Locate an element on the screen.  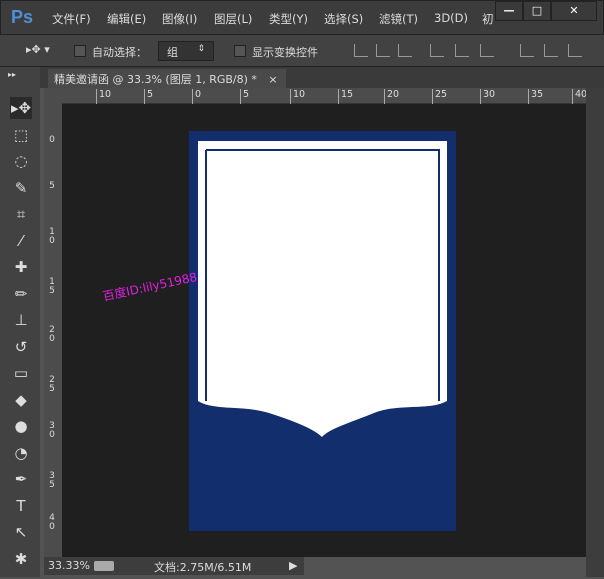
options-bar: ▸✥ ▾ 自动选择： 组 ⇕ 显示变换控件 is located at coordinates (302, 51).